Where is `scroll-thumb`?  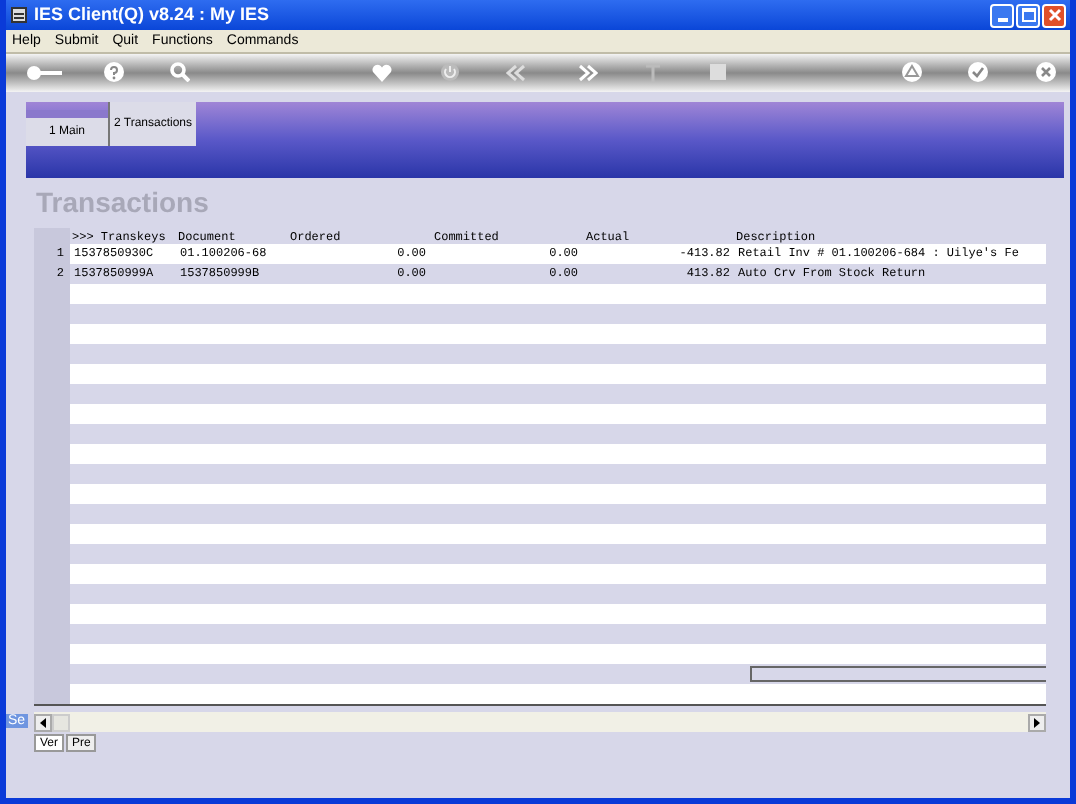 scroll-thumb is located at coordinates (61, 722).